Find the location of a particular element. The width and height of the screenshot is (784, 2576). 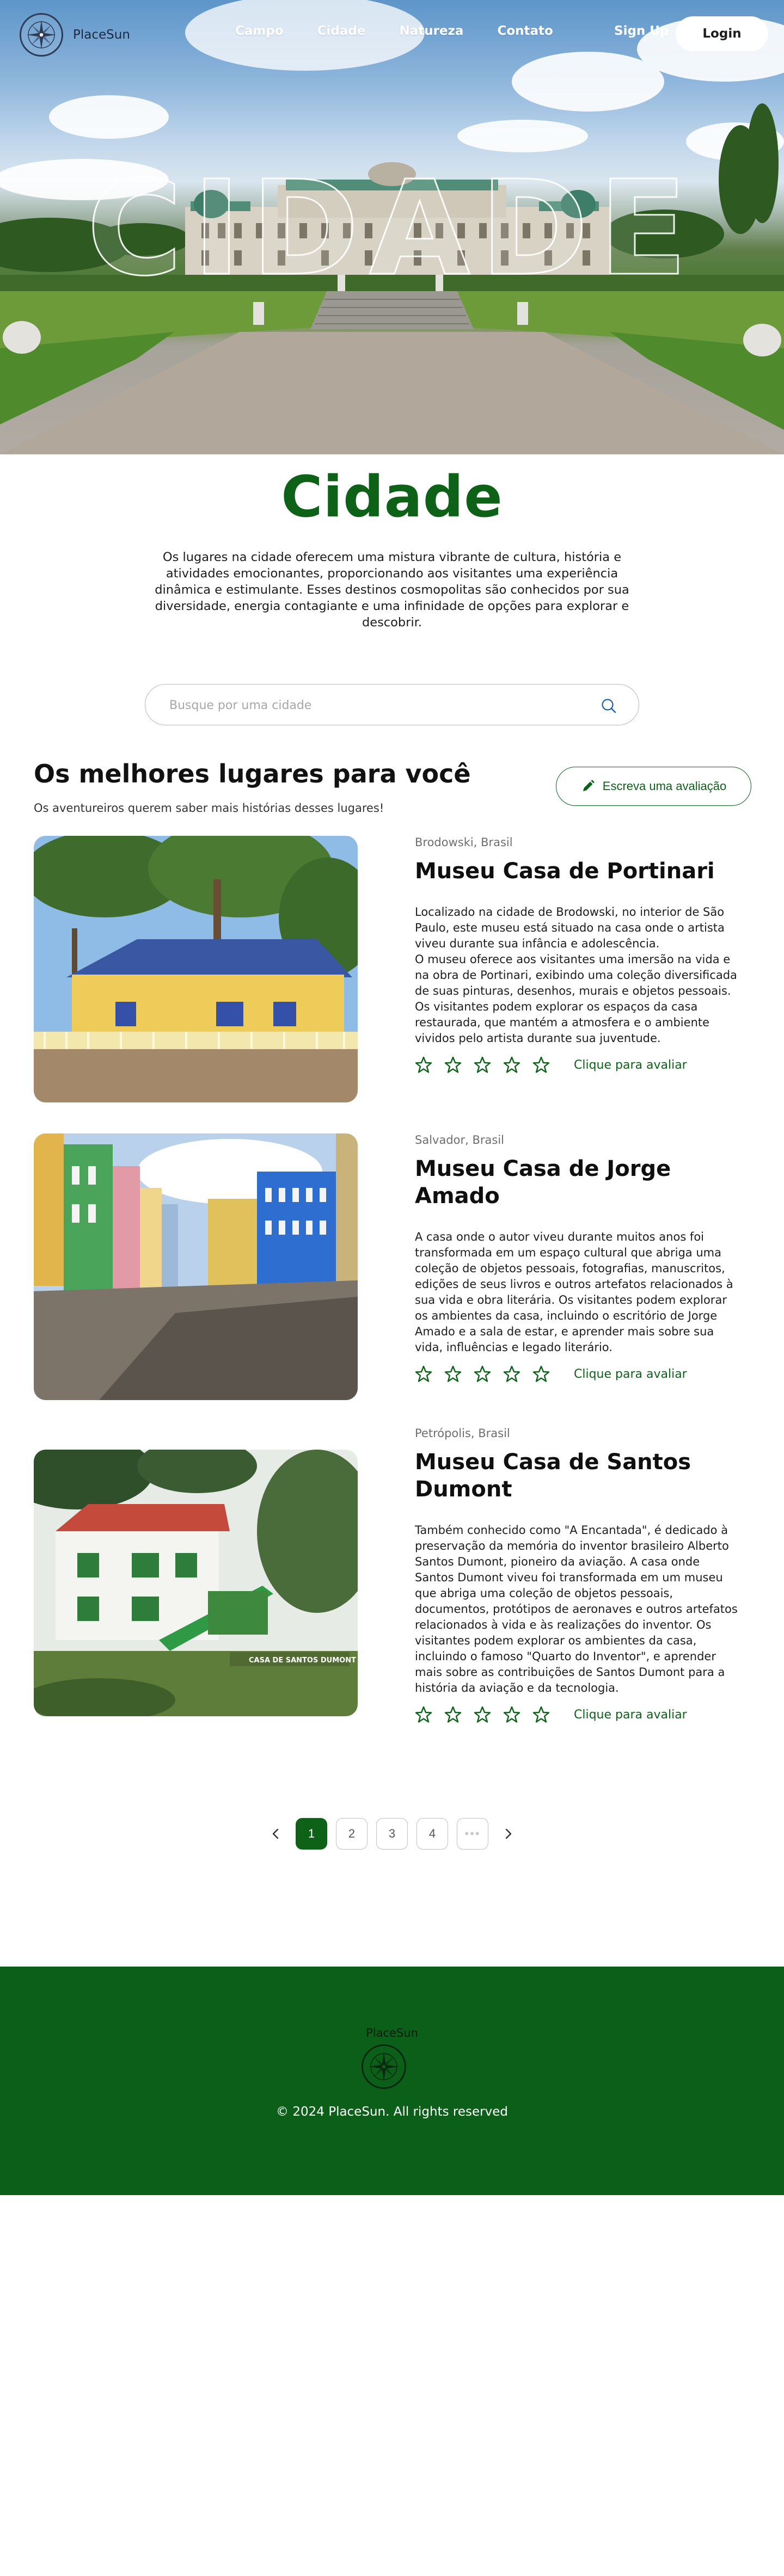

nav-link-natureza: Natureza is located at coordinates (431, 31).